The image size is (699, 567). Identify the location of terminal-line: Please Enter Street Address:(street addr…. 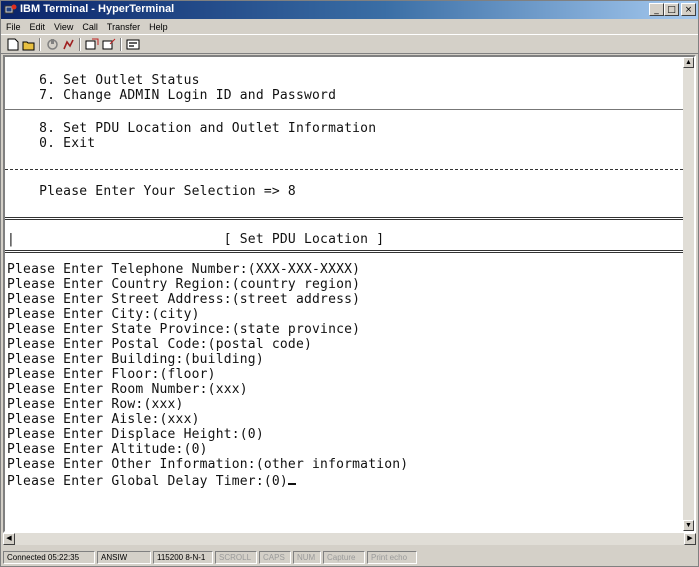
(184, 299).